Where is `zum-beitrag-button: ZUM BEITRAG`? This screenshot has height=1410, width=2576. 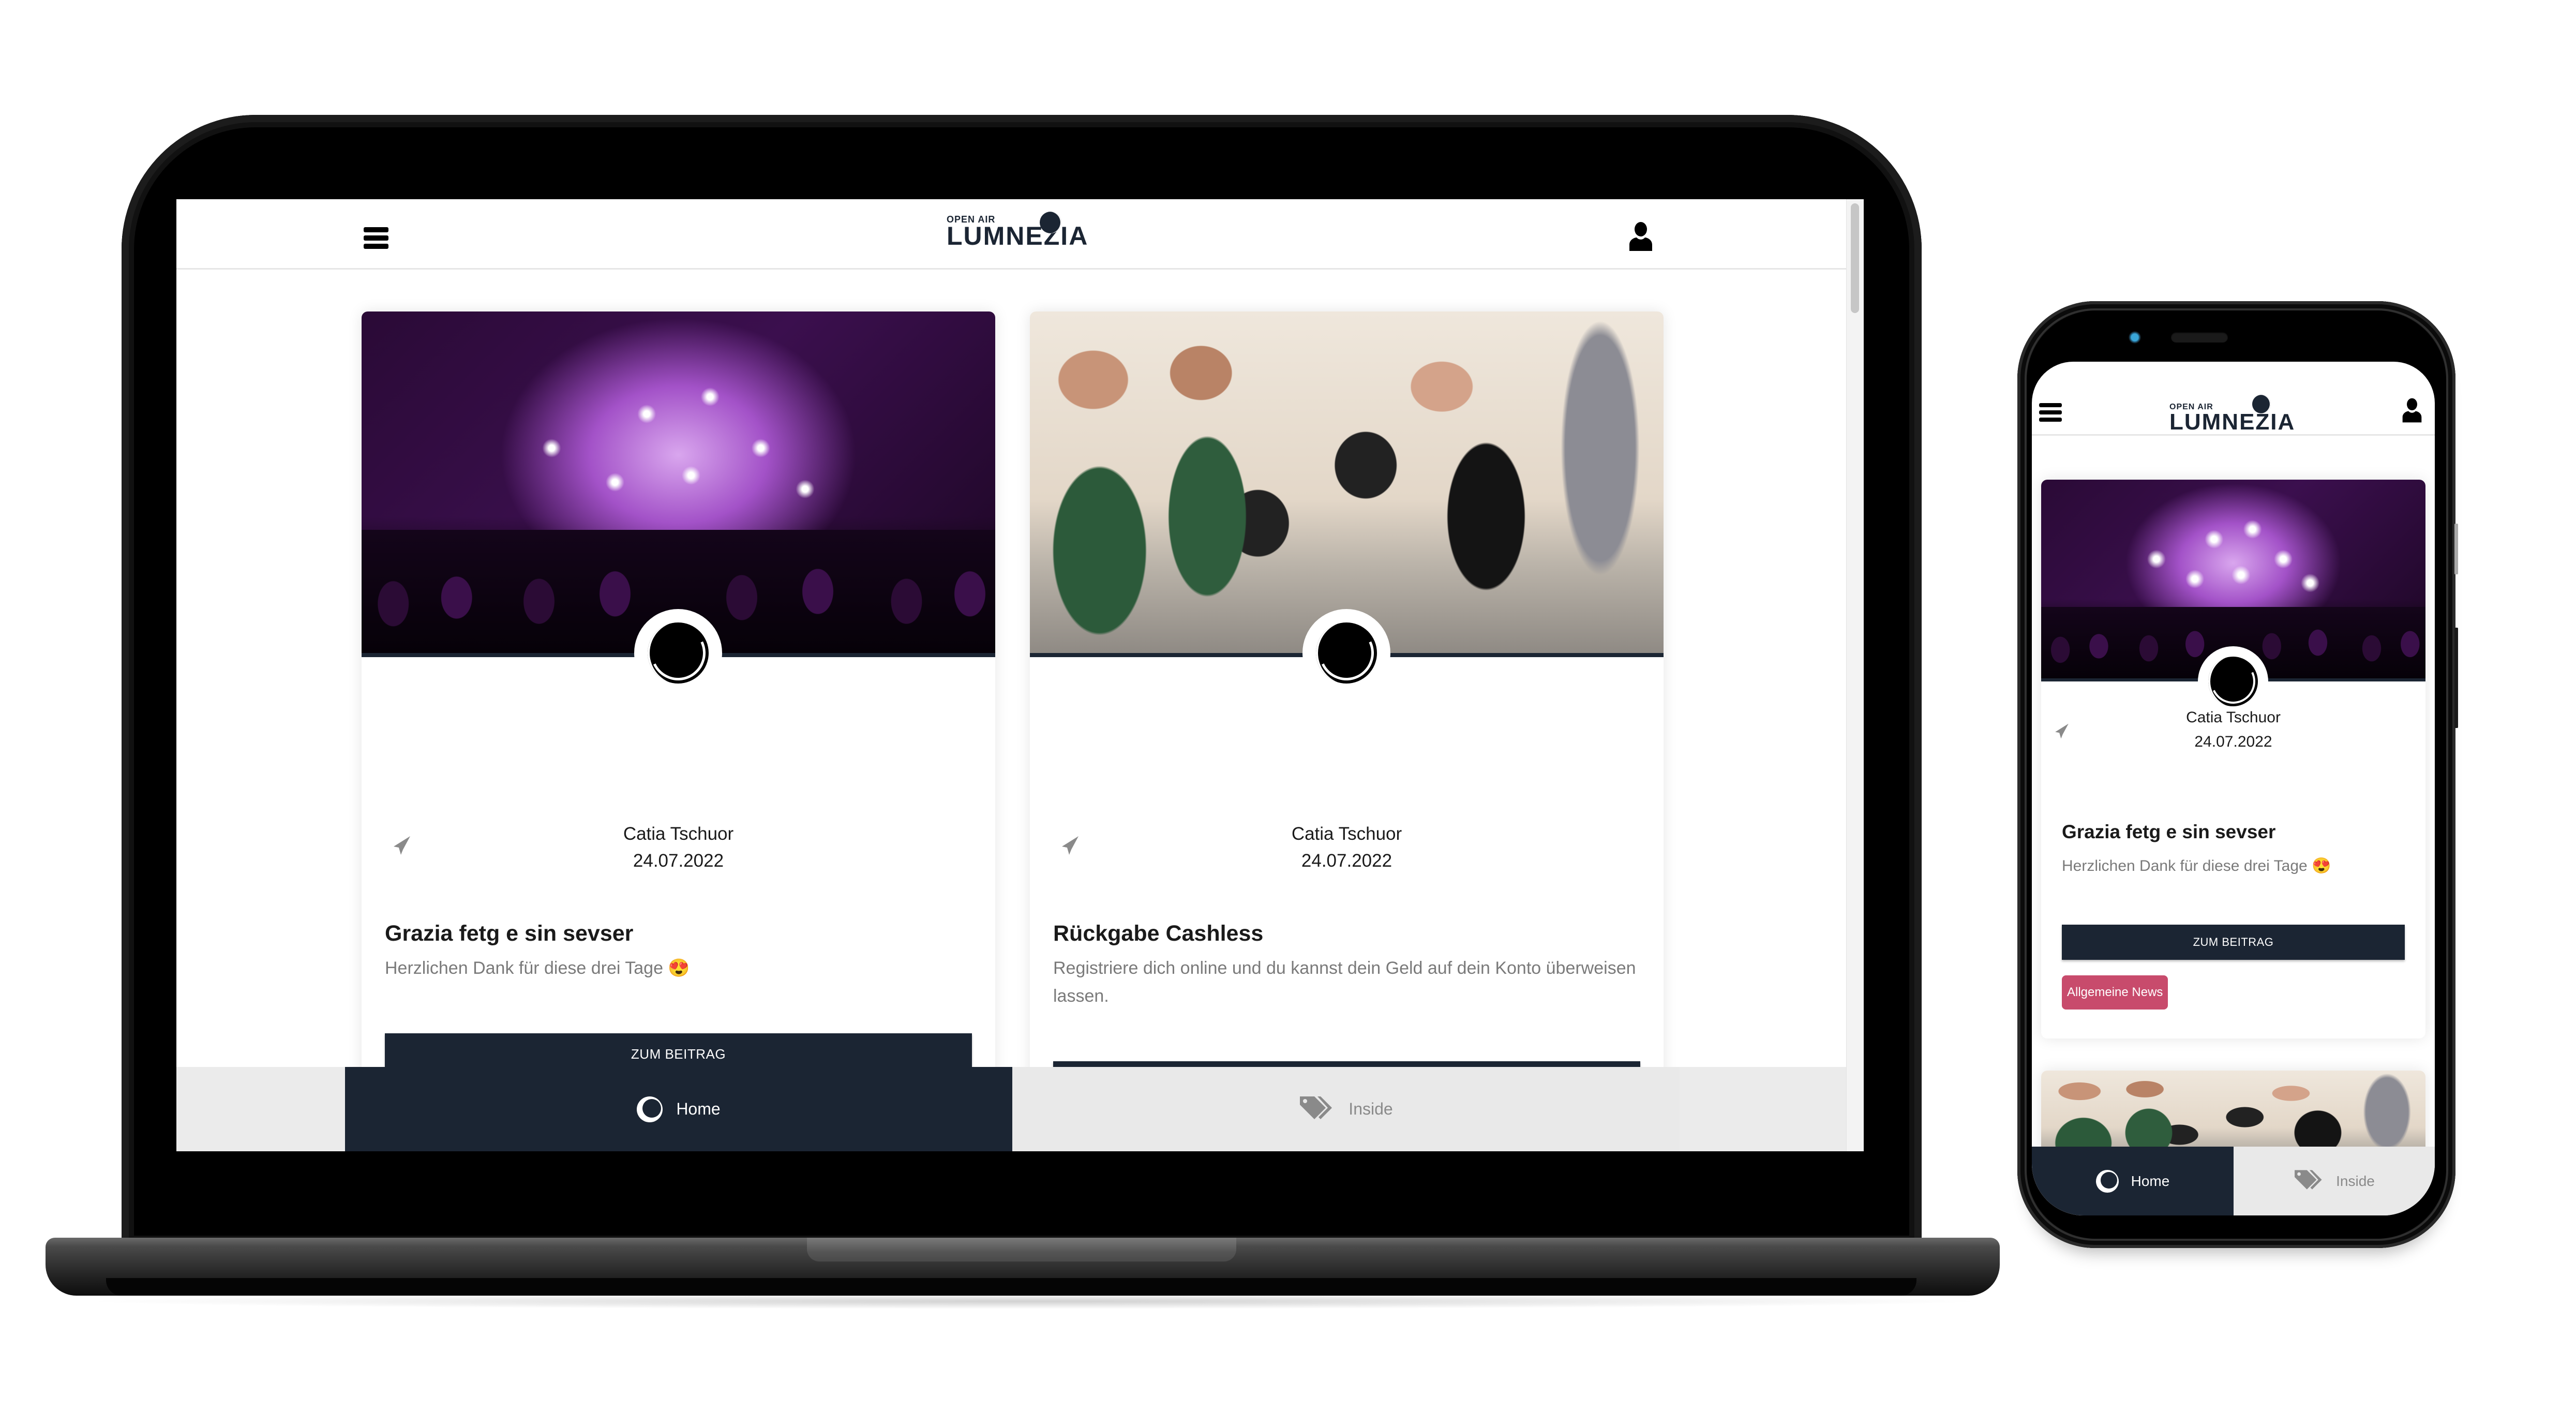 zum-beitrag-button: ZUM BEITRAG is located at coordinates (2233, 942).